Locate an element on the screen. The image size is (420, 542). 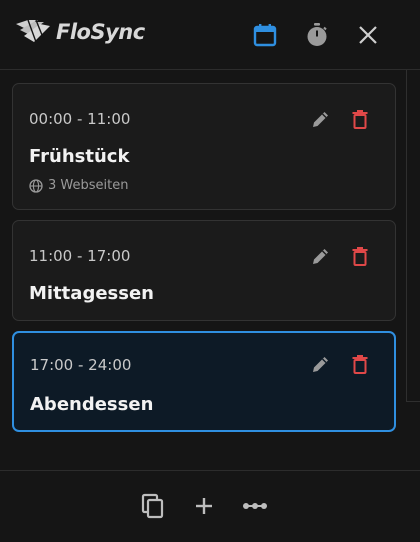
close-icon is located at coordinates (368, 35).